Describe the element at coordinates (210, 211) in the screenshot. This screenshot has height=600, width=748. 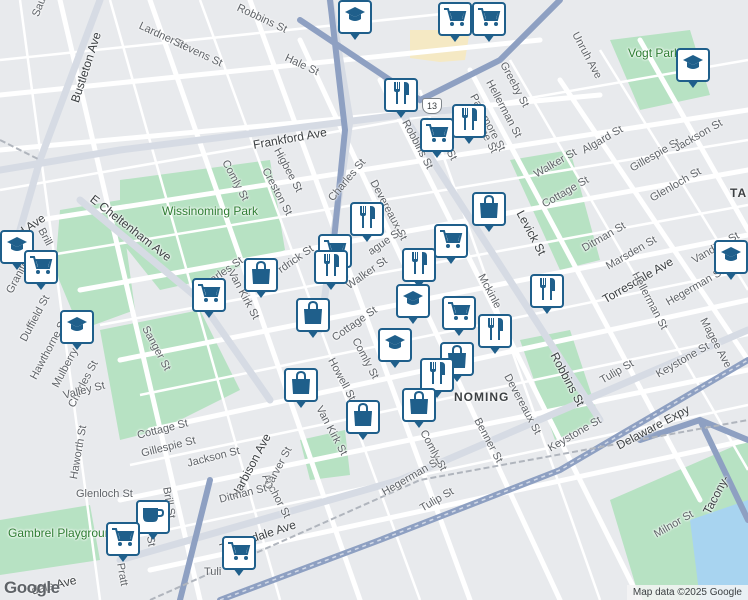
I see `park-label: Wissinoming Park` at that location.